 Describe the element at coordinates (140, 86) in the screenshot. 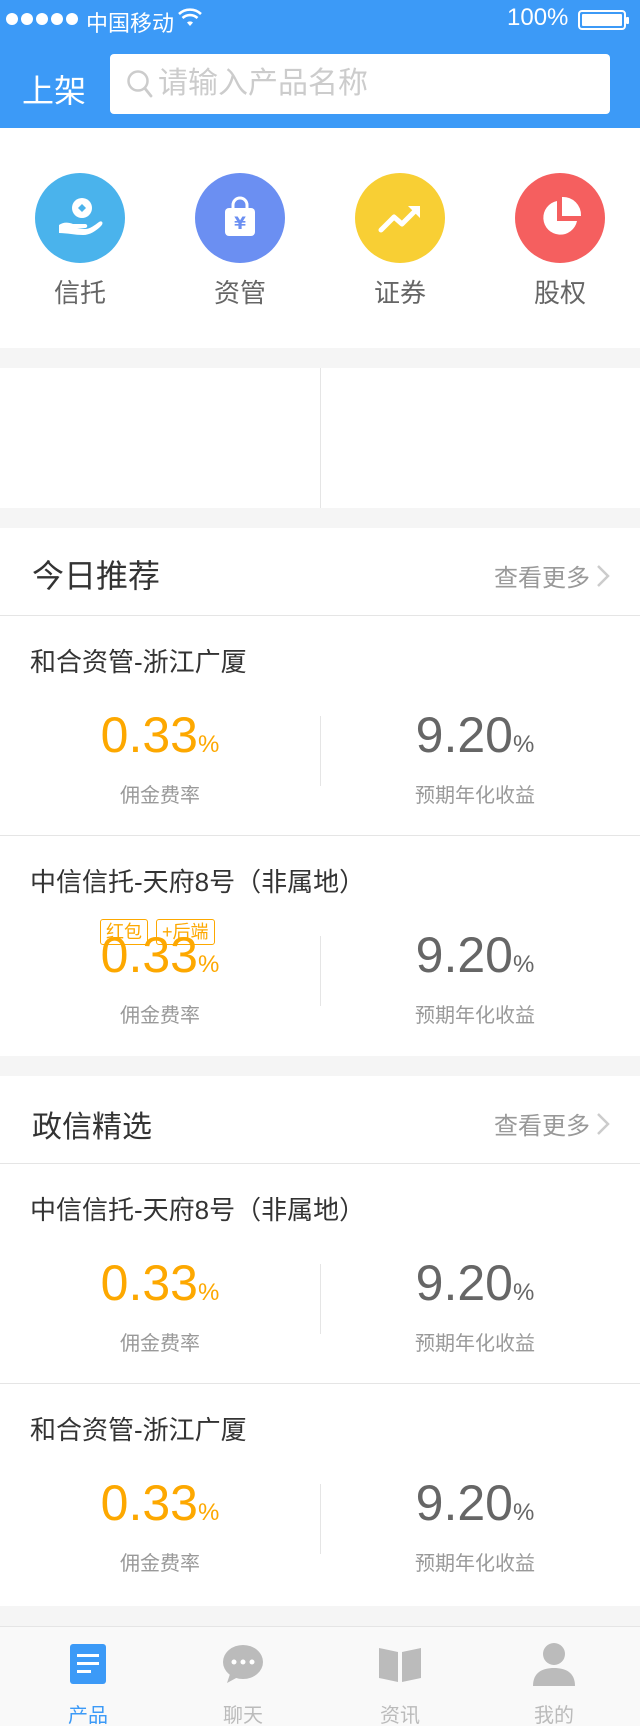

I see `search-icon` at that location.